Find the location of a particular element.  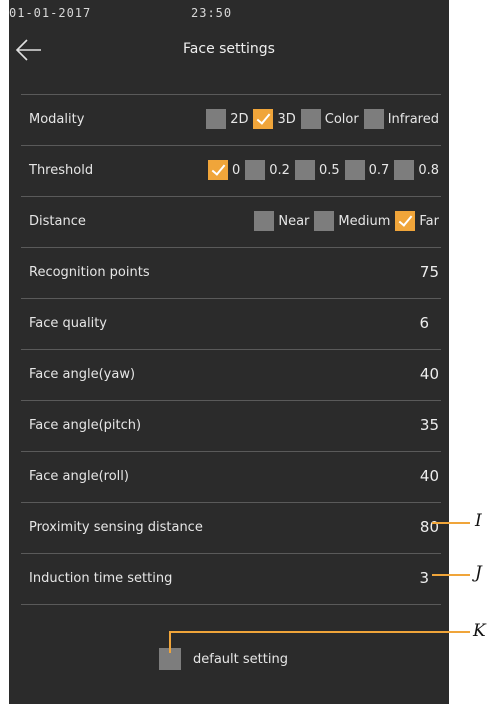

face-angle-roll-label: Face angle(roll) is located at coordinates (79, 476).